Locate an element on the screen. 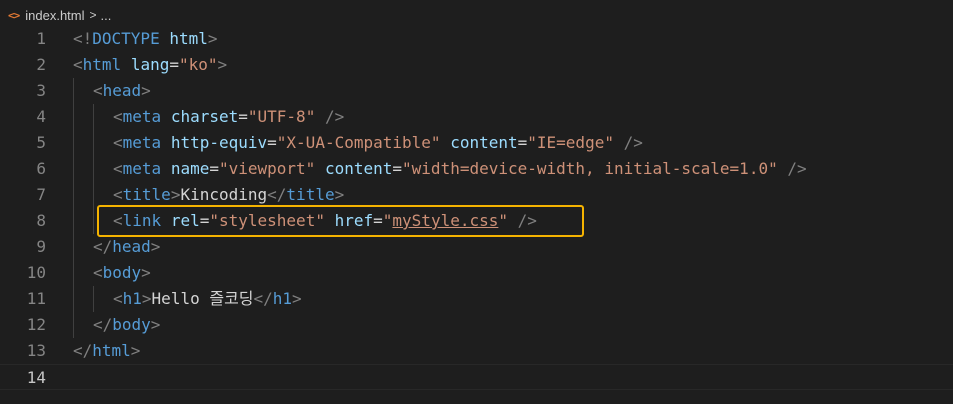  code-tag-name: body is located at coordinates (131, 324).